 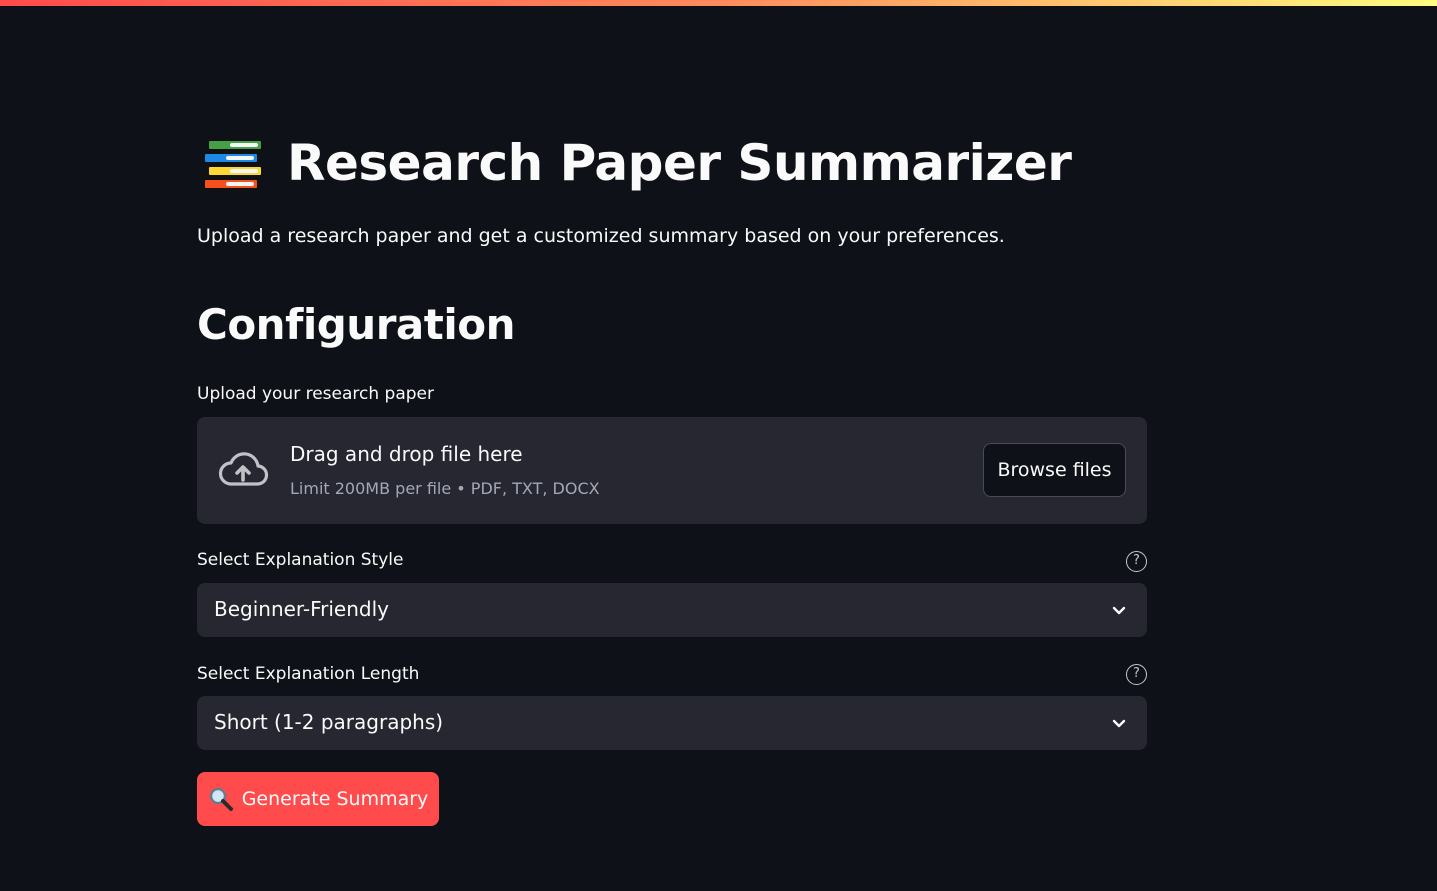 What do you see at coordinates (718, 3) in the screenshot?
I see `top-decoration-bar` at bounding box center [718, 3].